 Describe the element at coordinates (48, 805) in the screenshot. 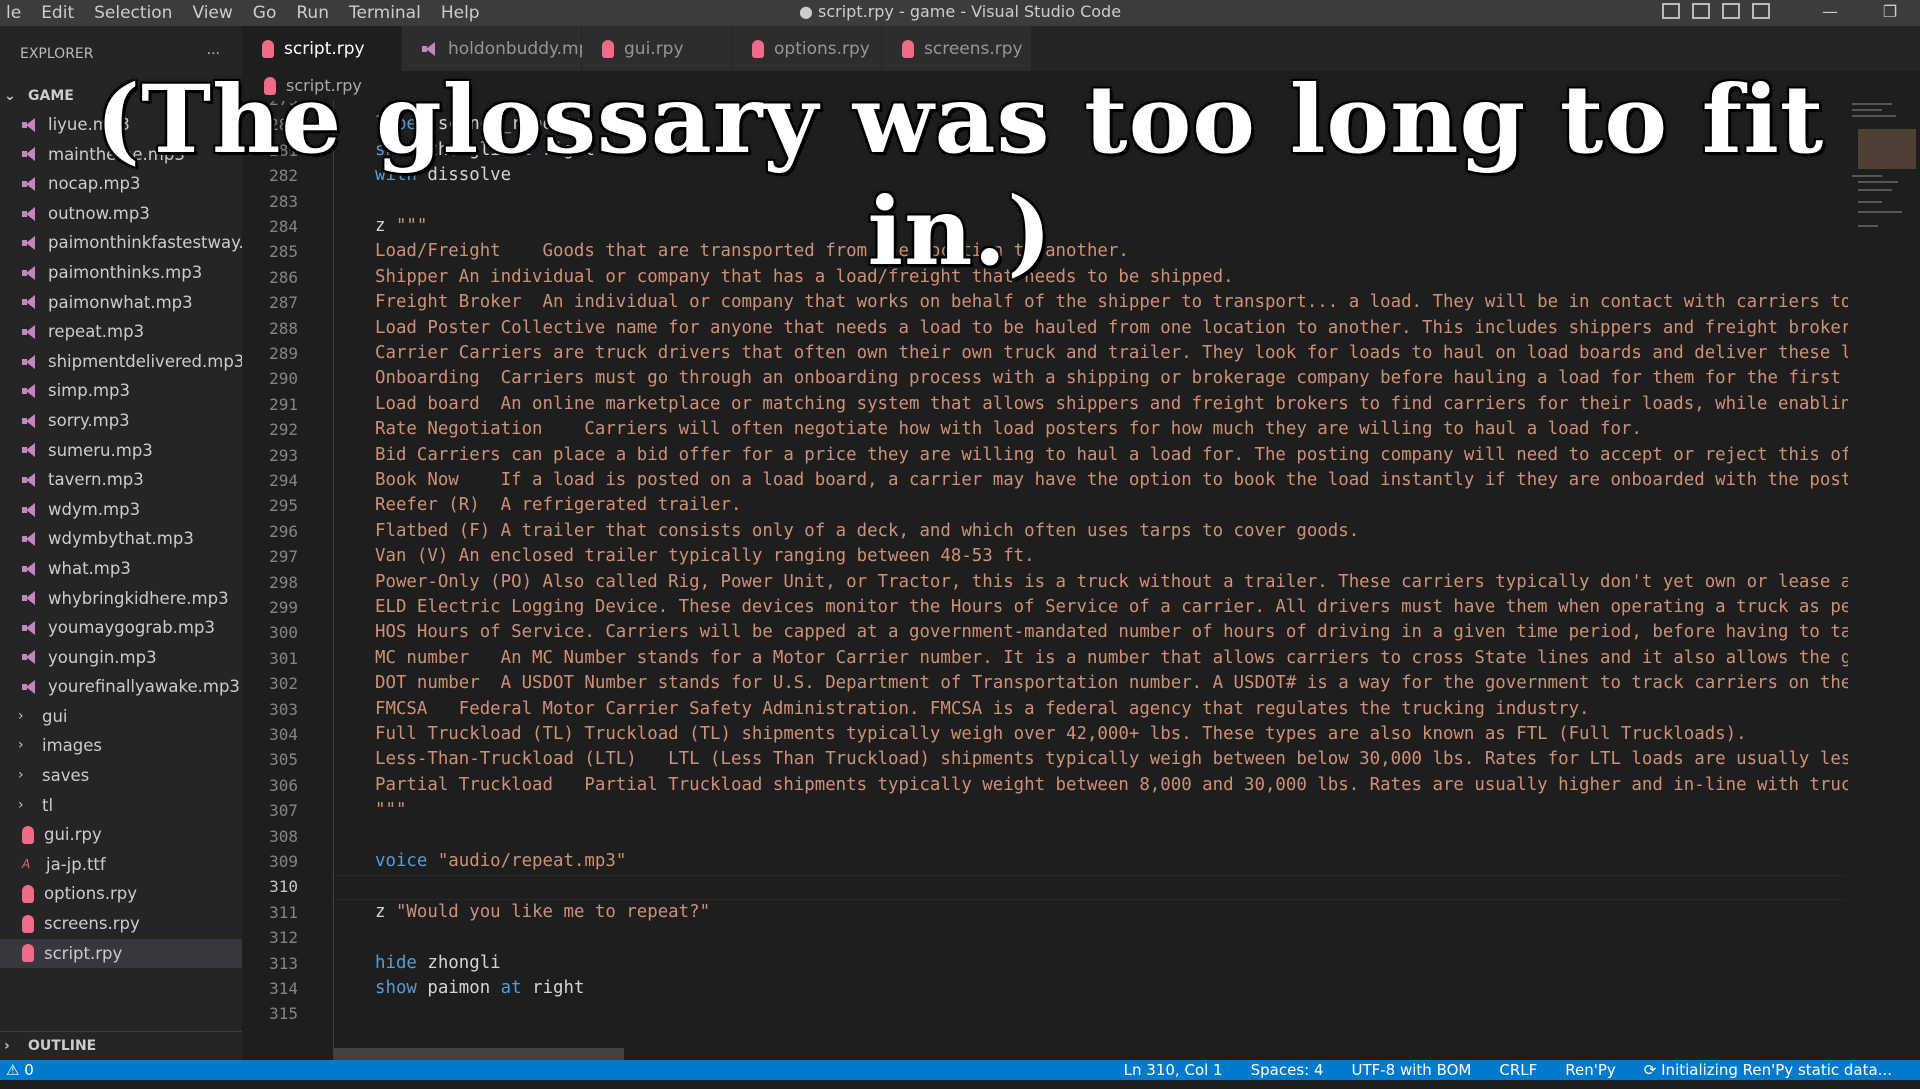

I see `file-name: tl` at that location.